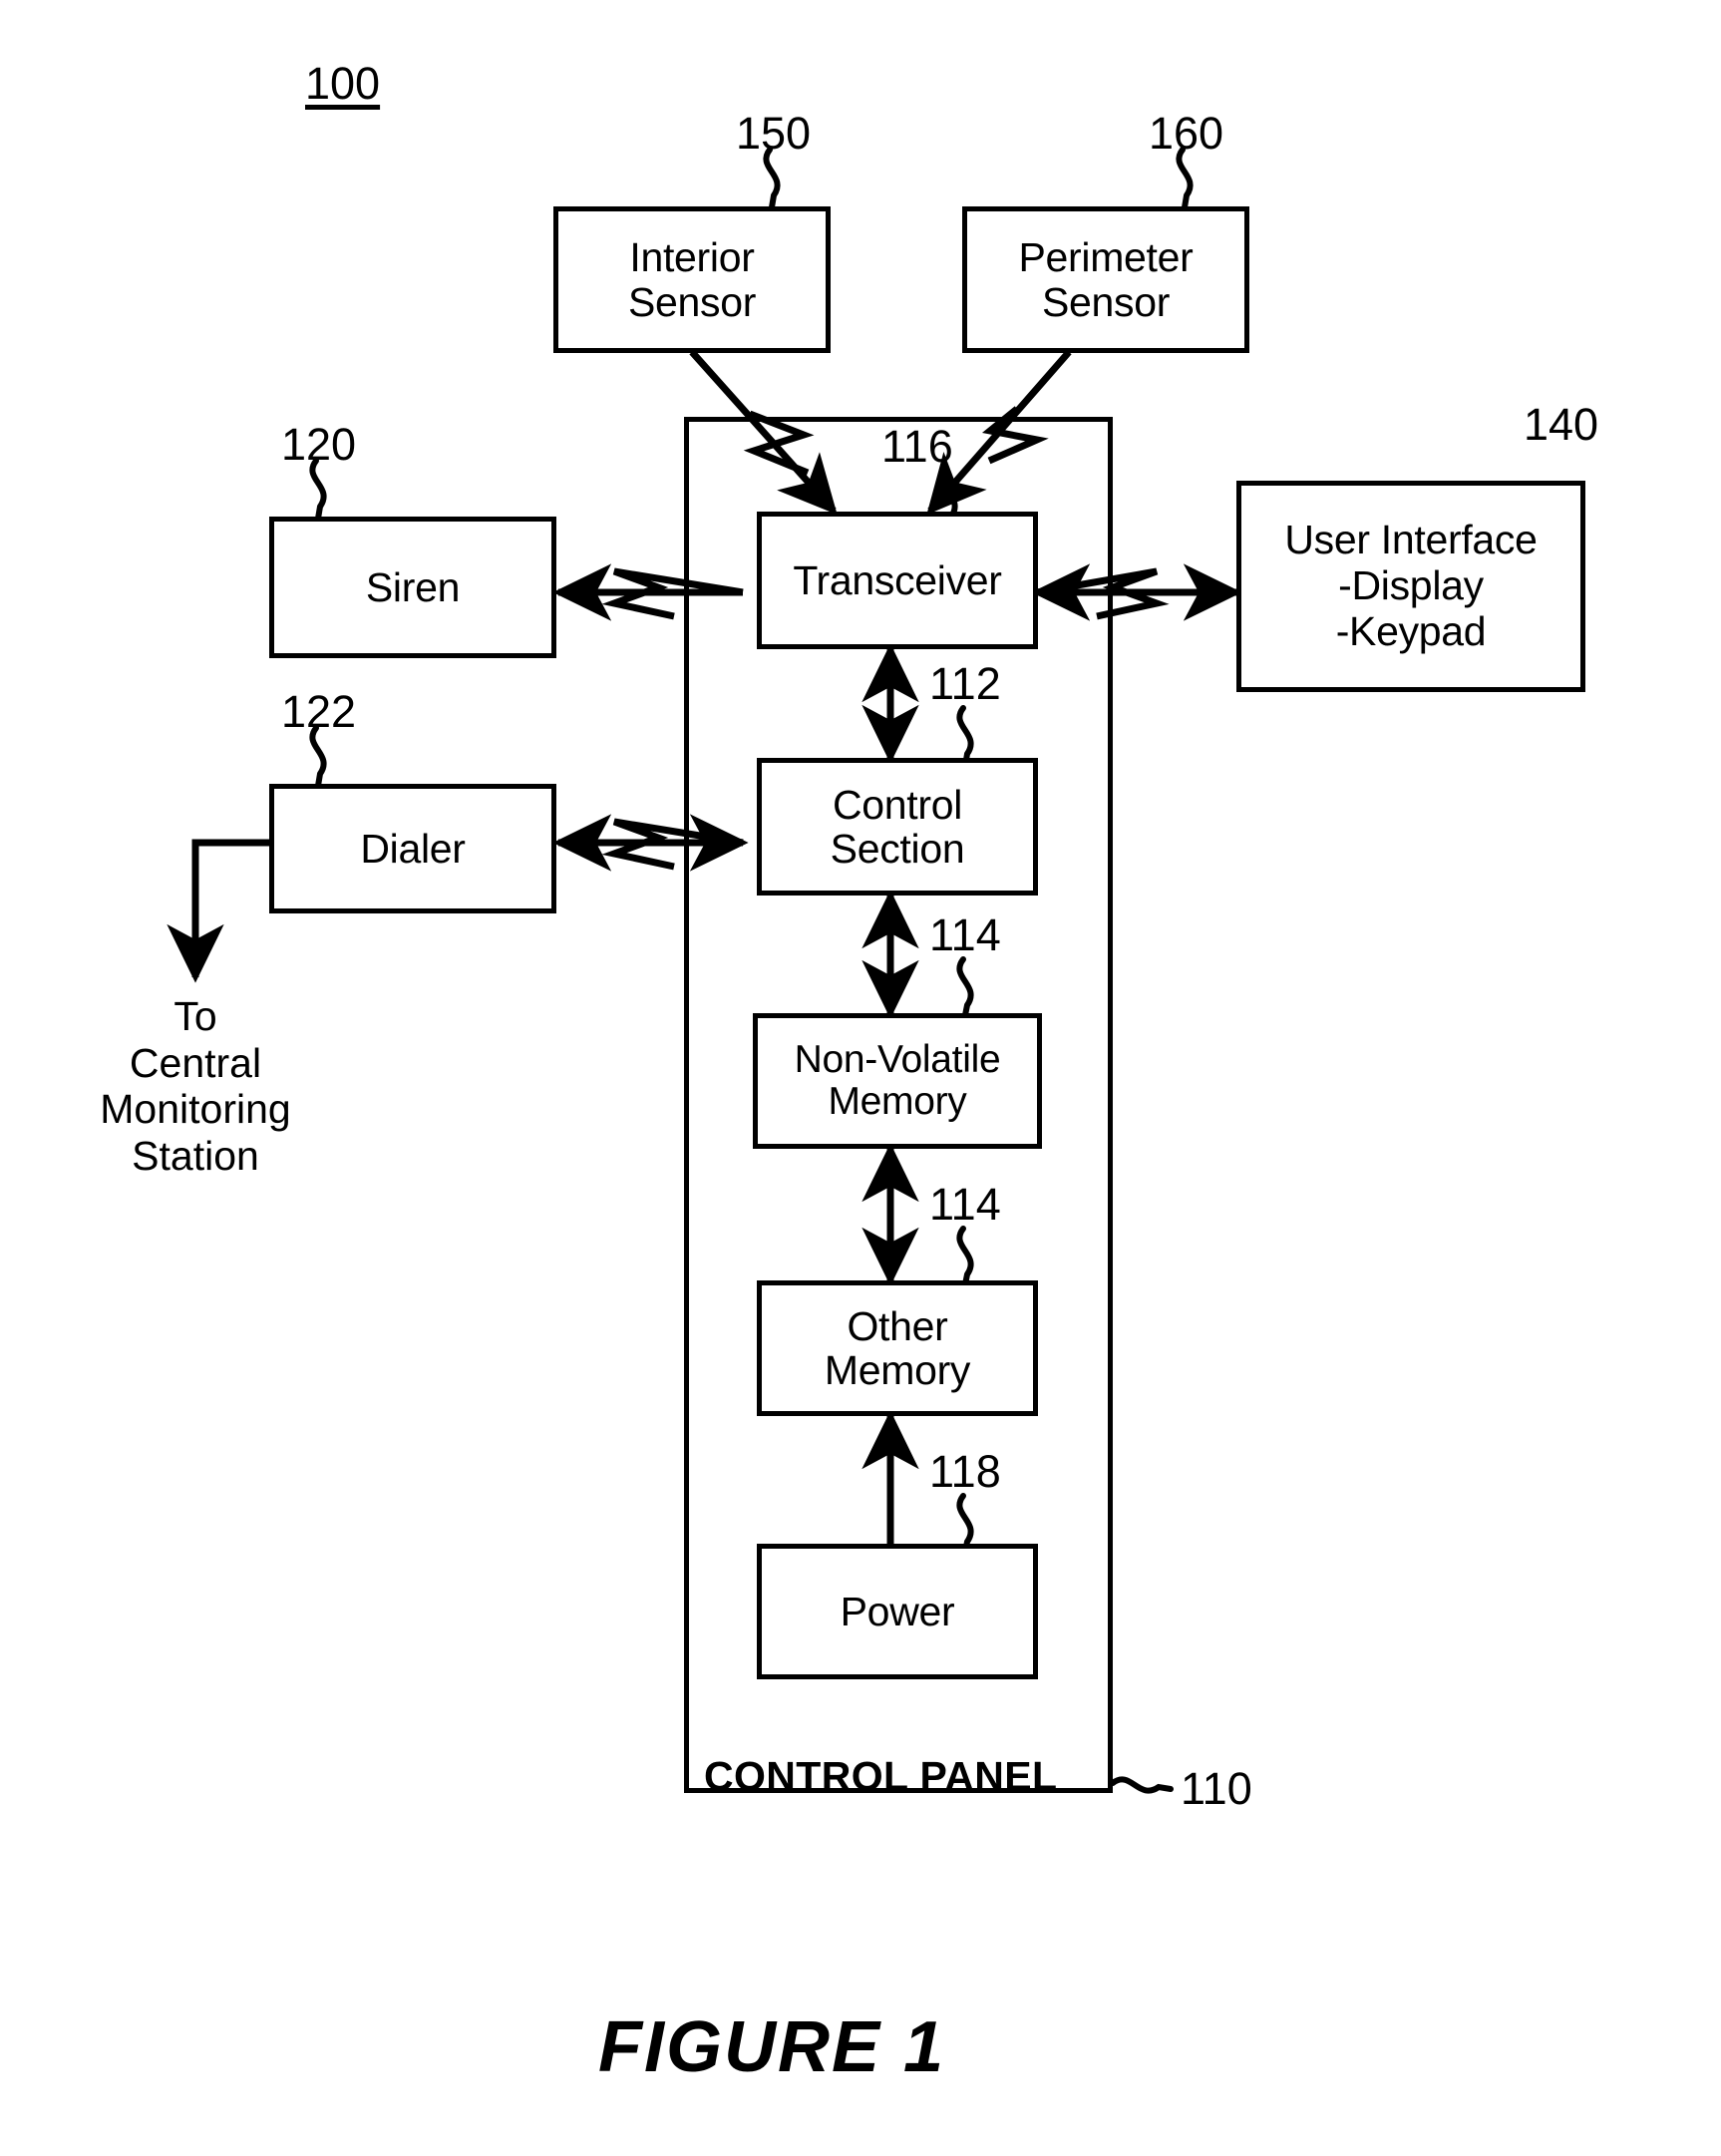 This screenshot has height=2156, width=1721. I want to click on annotation-central-station: To Central Monitoring Station, so click(195, 1086).